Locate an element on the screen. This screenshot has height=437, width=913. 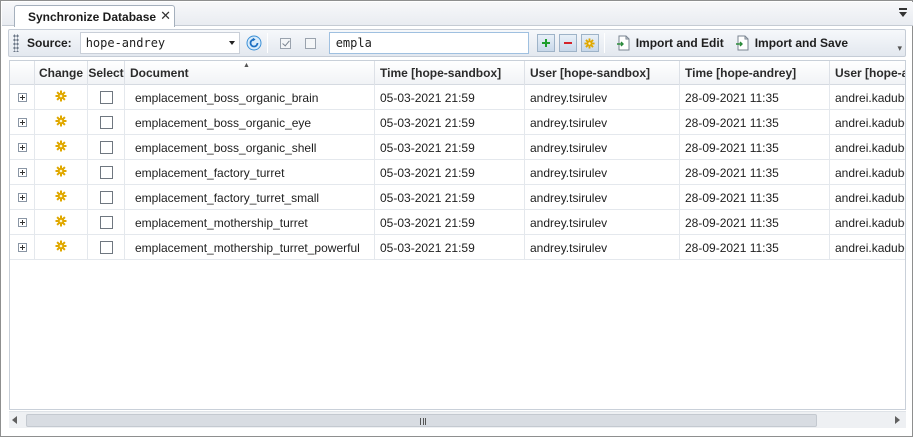
header-document: Document ▲ is located at coordinates (250, 73).